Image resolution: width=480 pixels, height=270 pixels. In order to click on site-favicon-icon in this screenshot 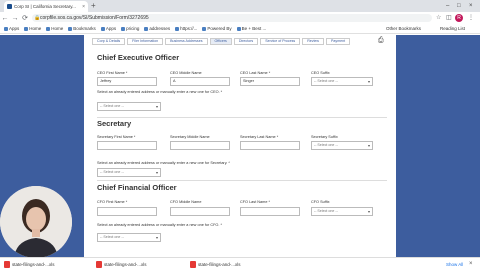, I will do `click(9, 6)`.